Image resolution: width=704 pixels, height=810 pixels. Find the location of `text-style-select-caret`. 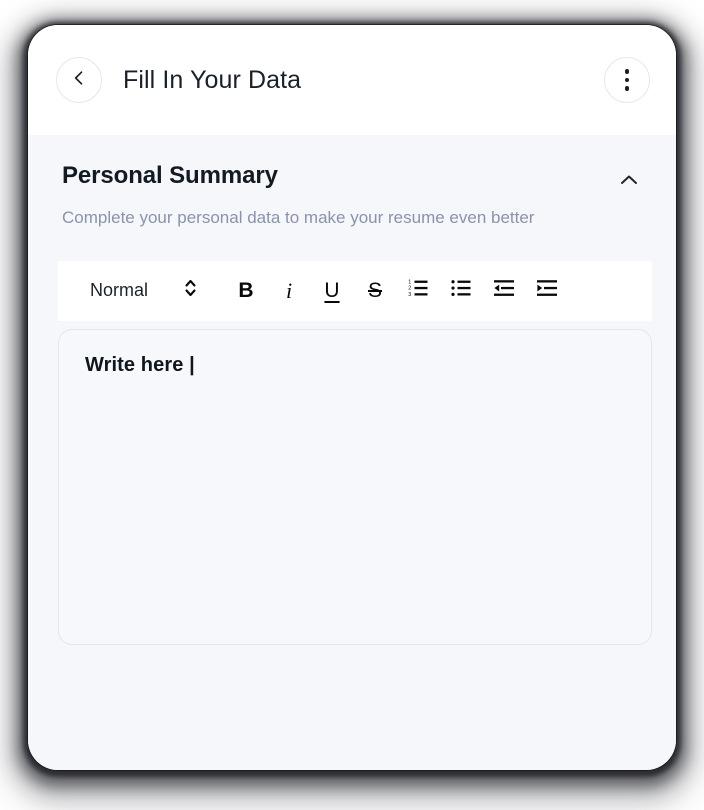

text-style-select-caret is located at coordinates (190, 290).